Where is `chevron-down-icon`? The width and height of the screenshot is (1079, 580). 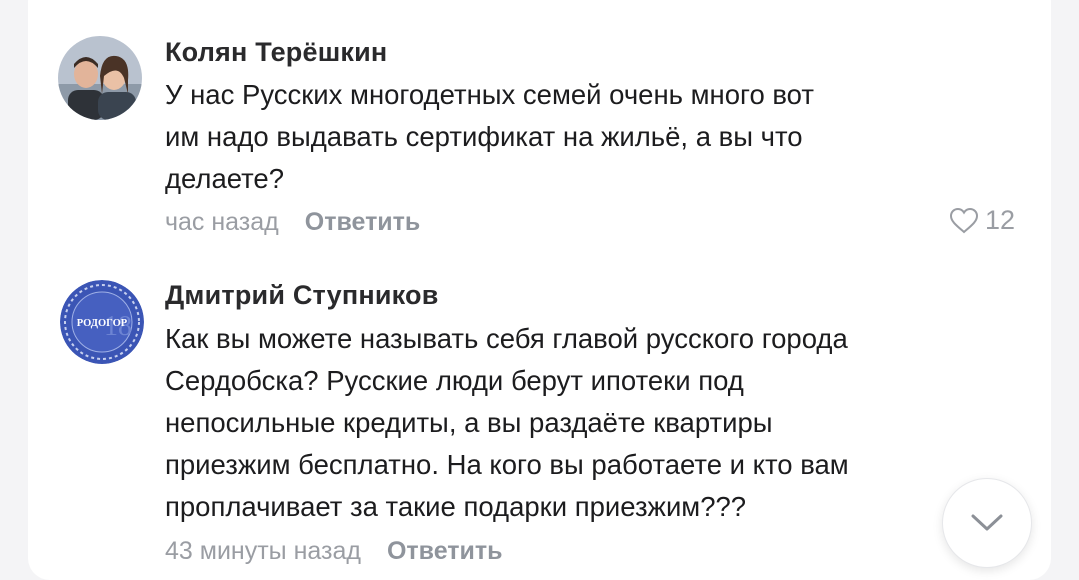 chevron-down-icon is located at coordinates (987, 522).